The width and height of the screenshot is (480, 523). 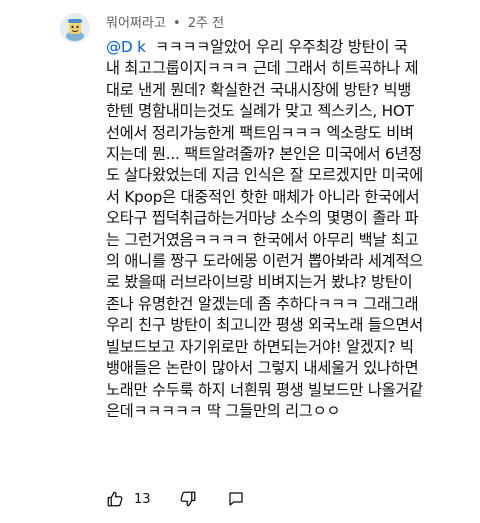 I want to click on comment-line: 우리 친구 방탄이 최고니깐 평생 외국노래 들으면서, so click(x=264, y=325).